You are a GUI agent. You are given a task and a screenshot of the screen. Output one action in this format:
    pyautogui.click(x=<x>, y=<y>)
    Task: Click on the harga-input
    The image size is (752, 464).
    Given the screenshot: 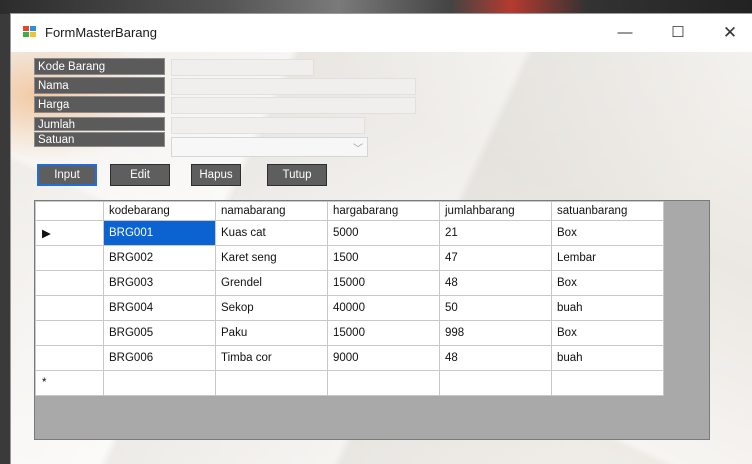 What is the action you would take?
    pyautogui.click(x=293, y=105)
    